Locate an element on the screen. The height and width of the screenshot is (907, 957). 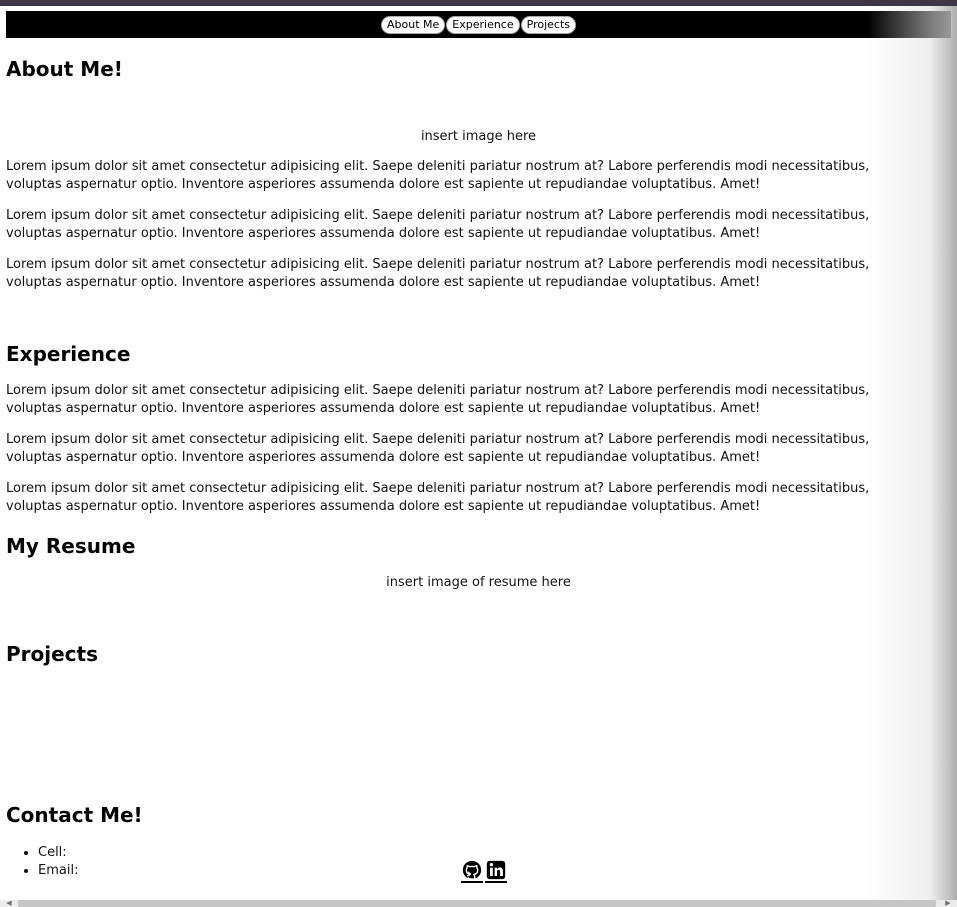
nav-about-me-link: About Me is located at coordinates (413, 24).